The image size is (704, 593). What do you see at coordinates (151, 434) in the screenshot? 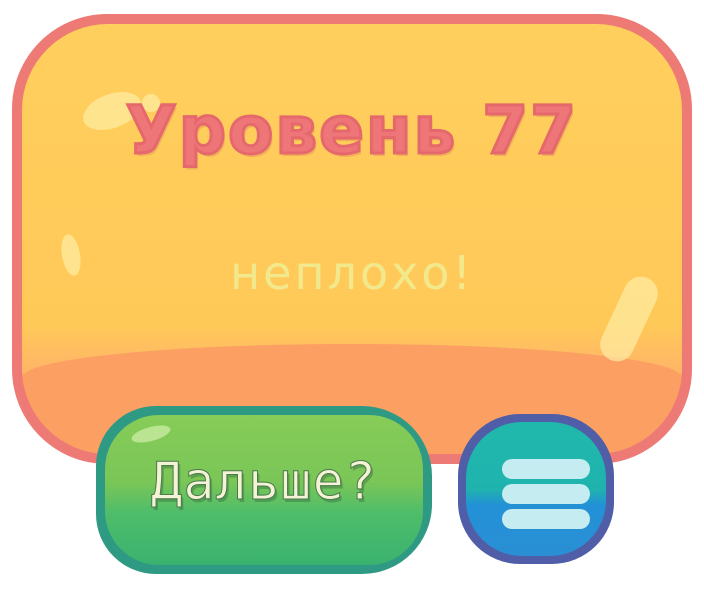
I see `gloss-highlight` at bounding box center [151, 434].